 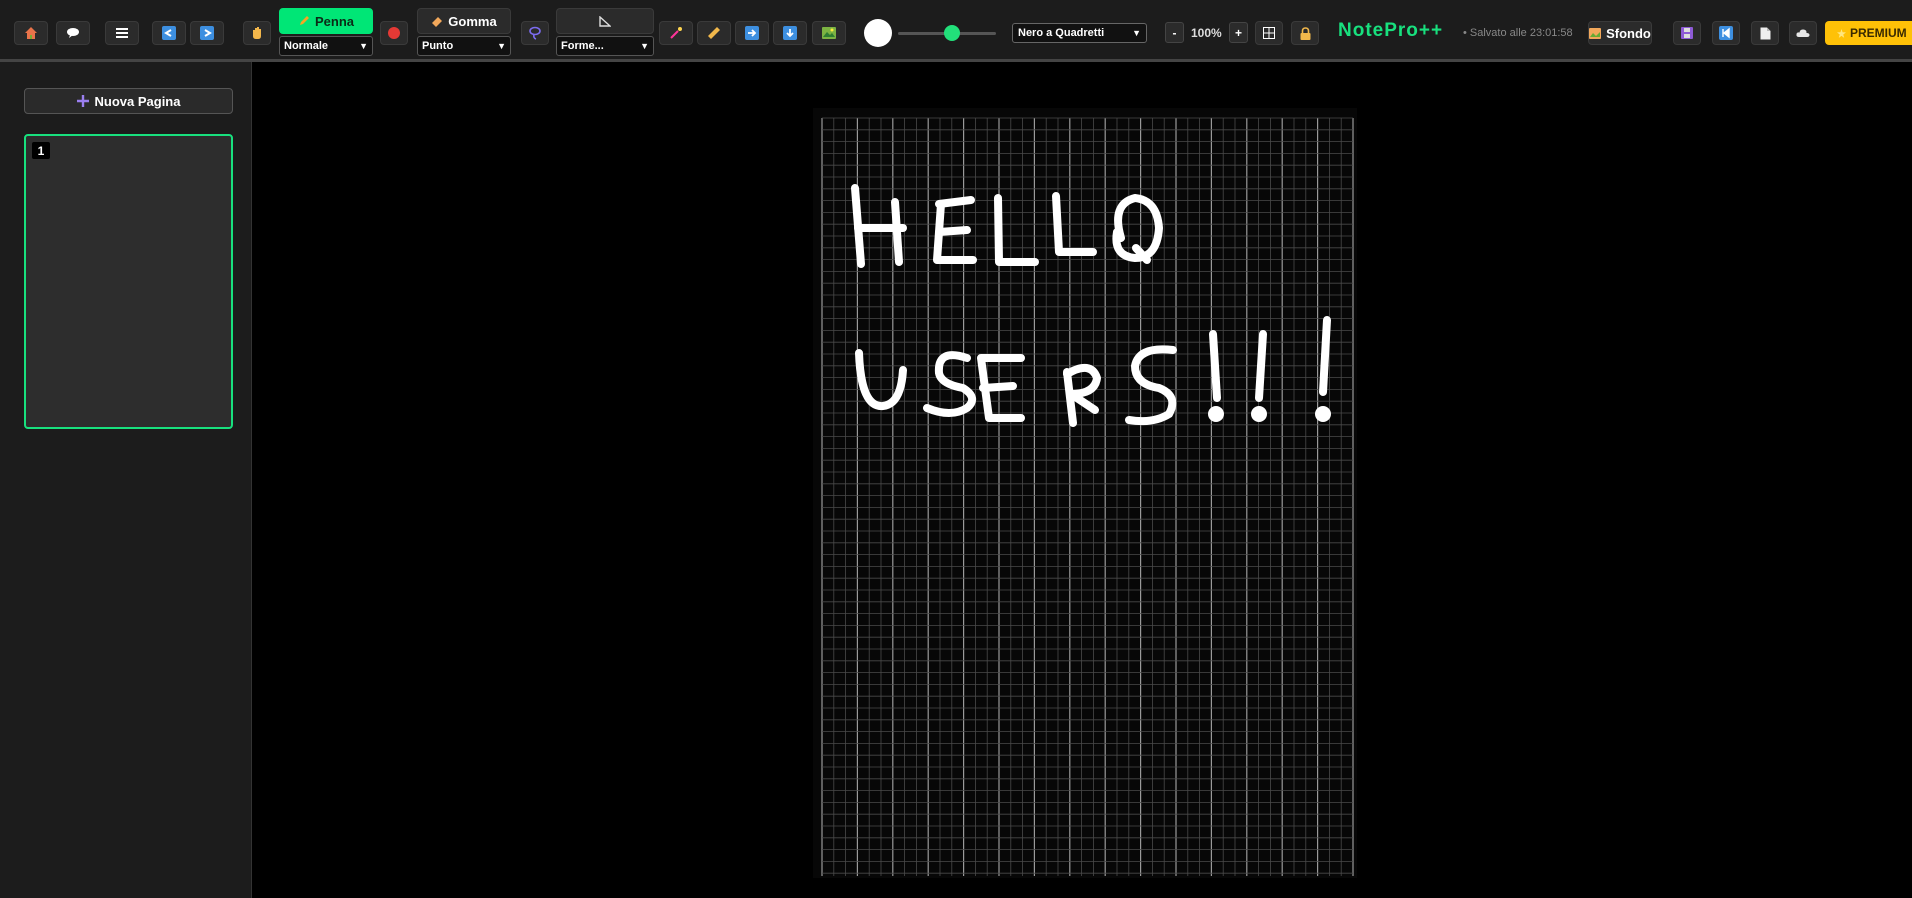 I want to click on zoom-in-button: +, so click(x=1238, y=32).